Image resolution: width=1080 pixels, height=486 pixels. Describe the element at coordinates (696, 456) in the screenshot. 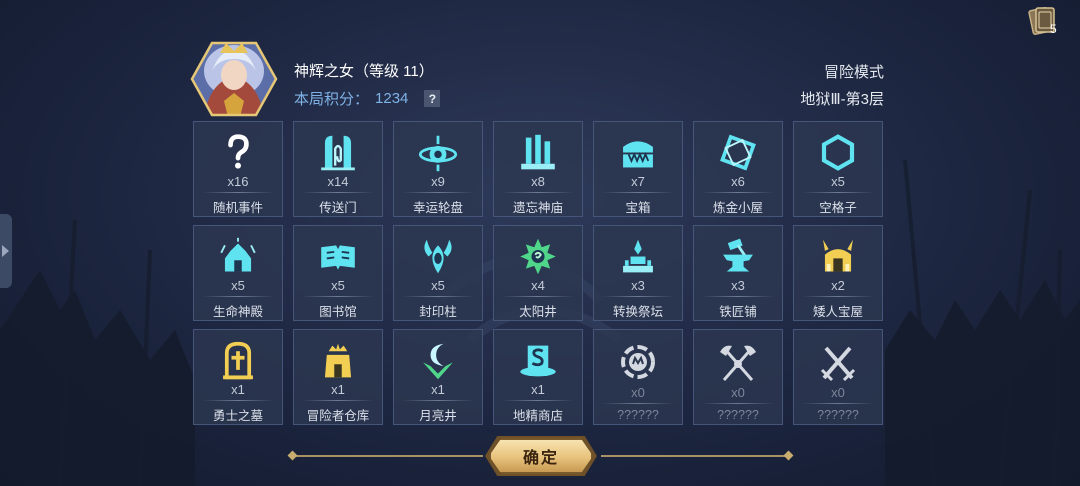

I see `ornament-line-right` at that location.